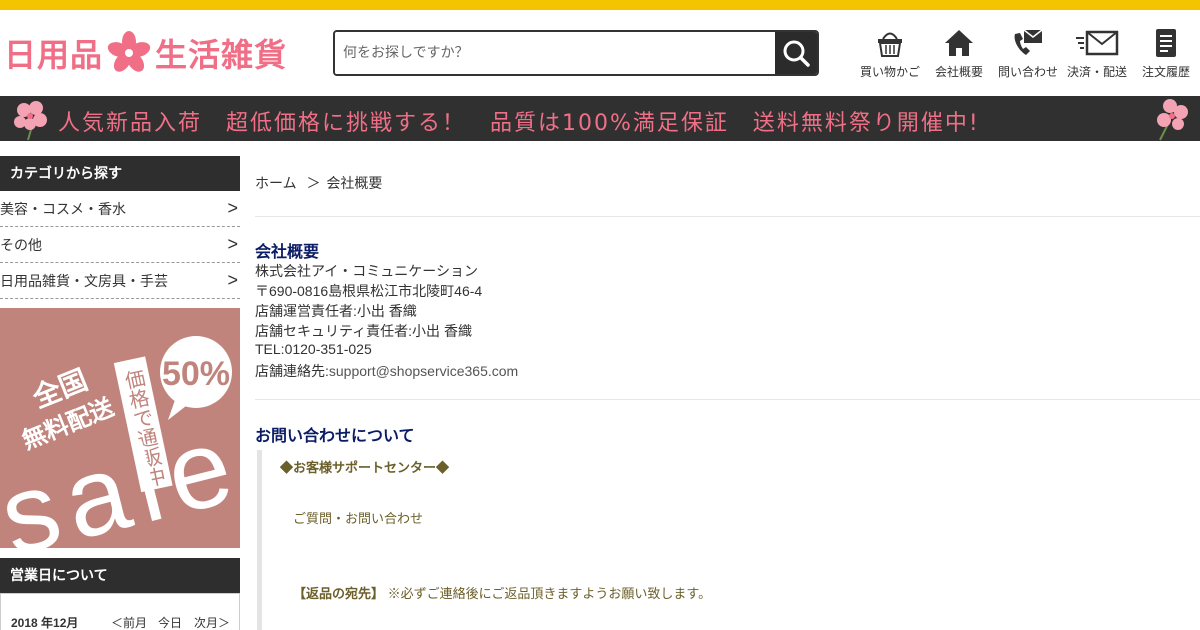 The image size is (1200, 630). What do you see at coordinates (129, 622) in the screenshot?
I see `calendar-prev-button: ＜前月` at bounding box center [129, 622].